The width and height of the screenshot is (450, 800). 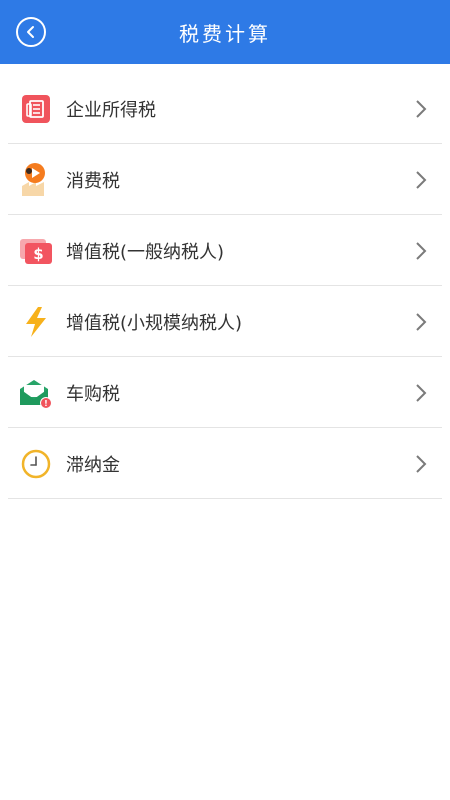 I want to click on back-button, so click(x=31, y=32).